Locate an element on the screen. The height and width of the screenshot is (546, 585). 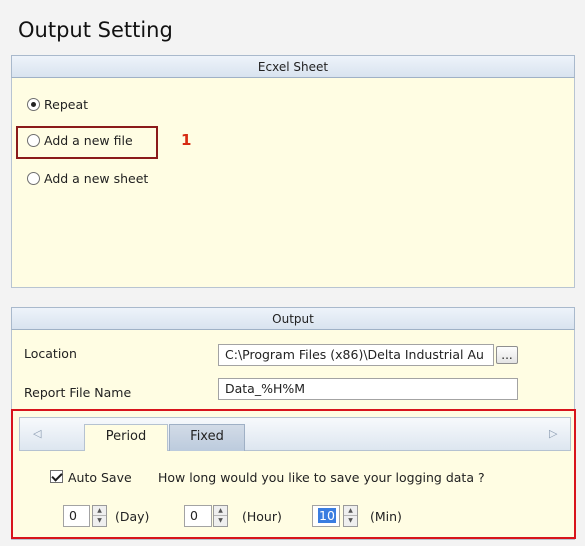
radio-repeat: Repeat is located at coordinates (57, 104).